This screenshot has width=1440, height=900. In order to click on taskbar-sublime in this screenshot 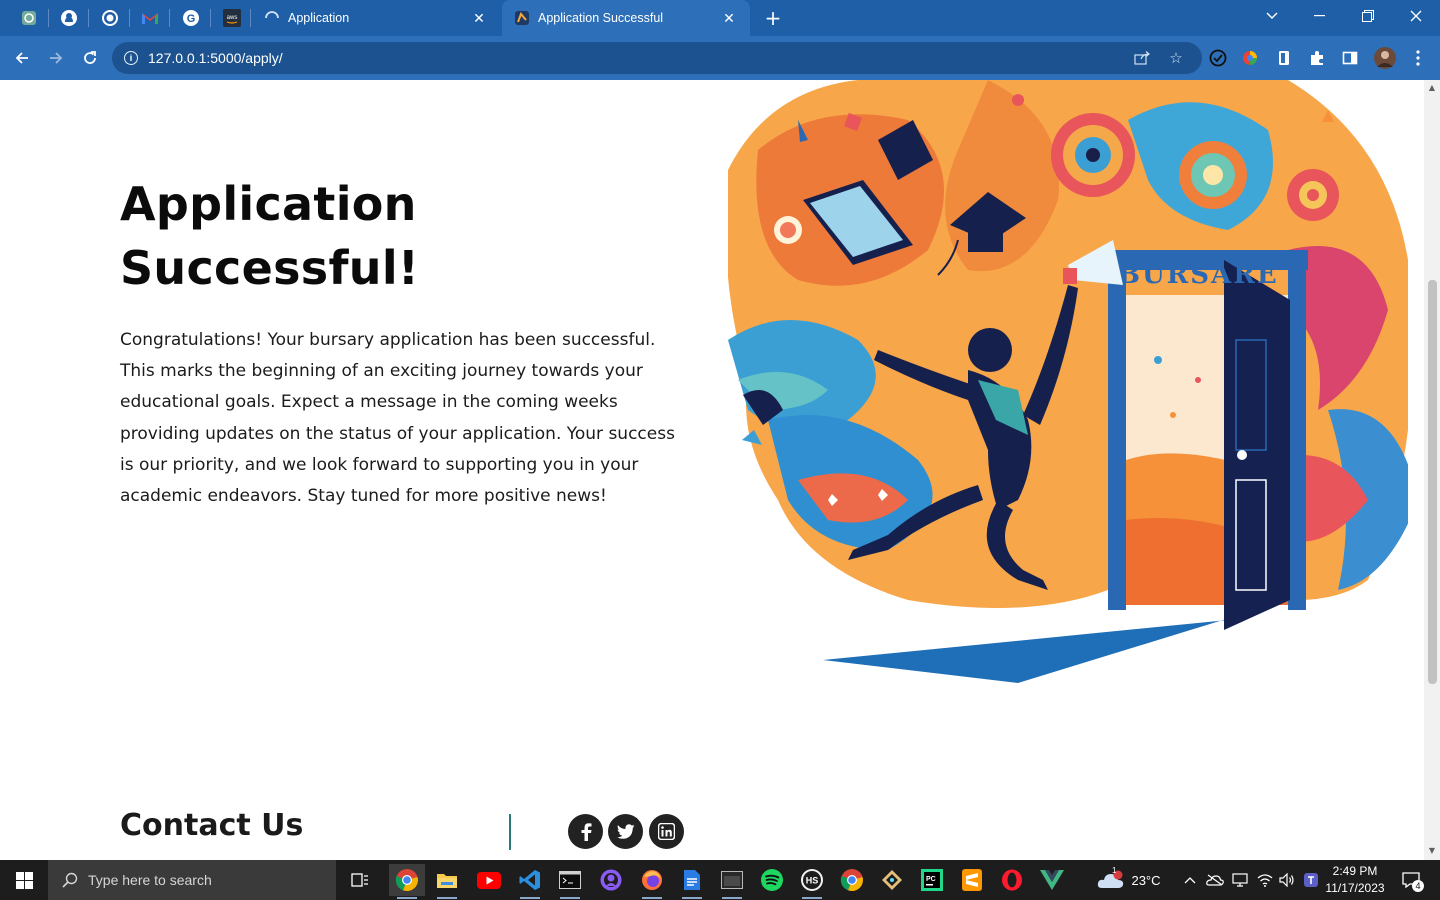, I will do `click(972, 880)`.